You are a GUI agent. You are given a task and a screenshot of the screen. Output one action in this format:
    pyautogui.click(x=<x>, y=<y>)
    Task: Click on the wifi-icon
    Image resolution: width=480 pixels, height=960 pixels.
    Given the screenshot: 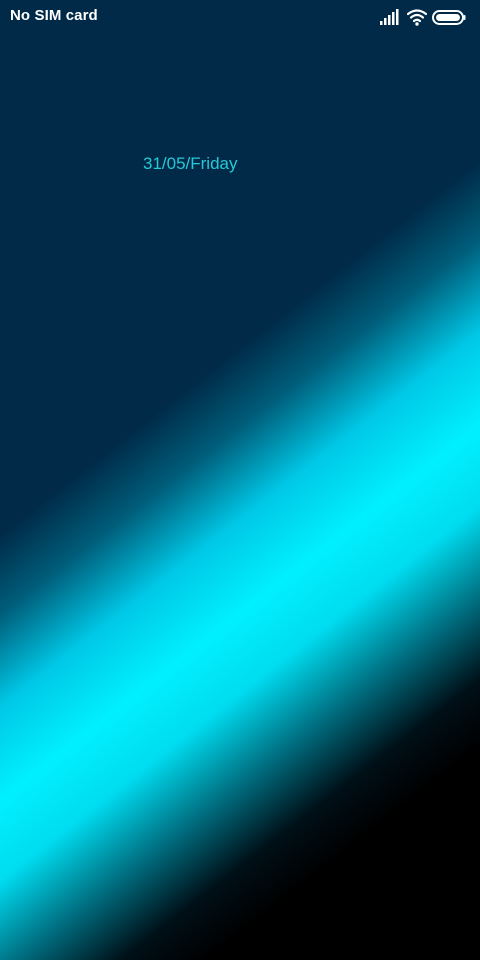 What is the action you would take?
    pyautogui.click(x=417, y=17)
    